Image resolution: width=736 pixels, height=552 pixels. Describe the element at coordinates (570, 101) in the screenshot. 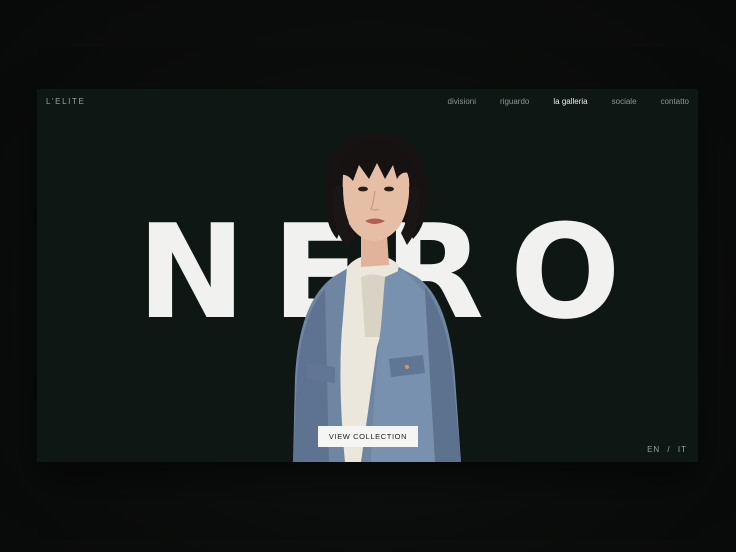

I see `nav-item-la-galleria: la galleria` at that location.